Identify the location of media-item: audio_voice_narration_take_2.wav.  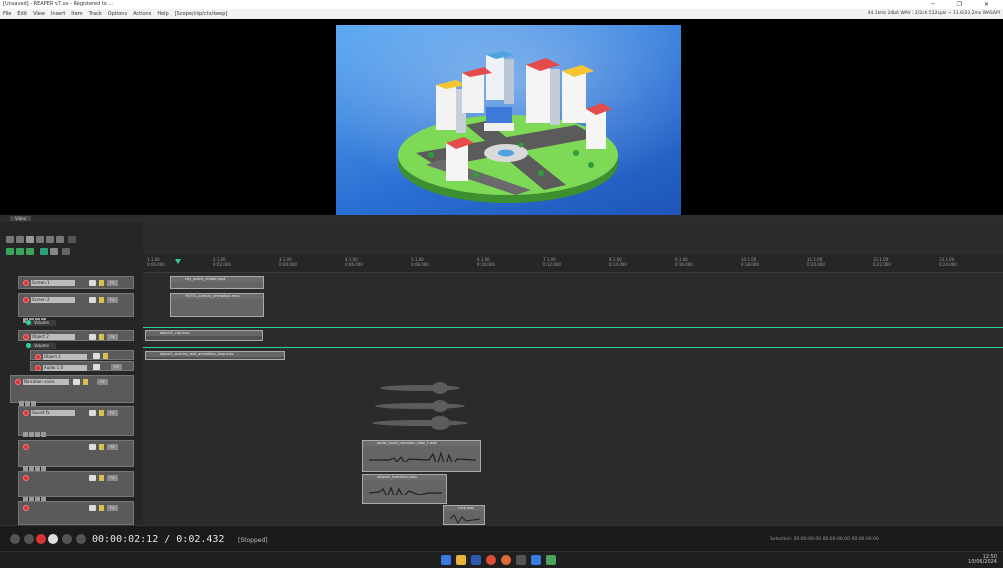
(421, 456).